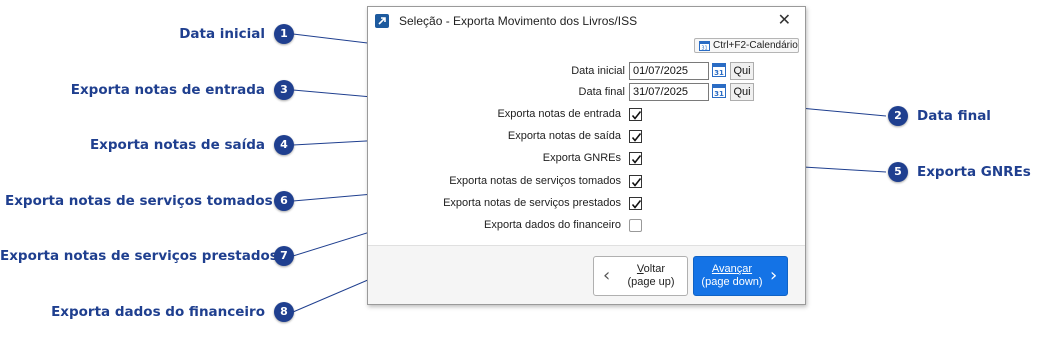 Image resolution: width=1037 pixels, height=340 pixels. Describe the element at coordinates (139, 256) in the screenshot. I see `callout-label-servicos-prestados: Exporta notas de serviços prestados` at that location.